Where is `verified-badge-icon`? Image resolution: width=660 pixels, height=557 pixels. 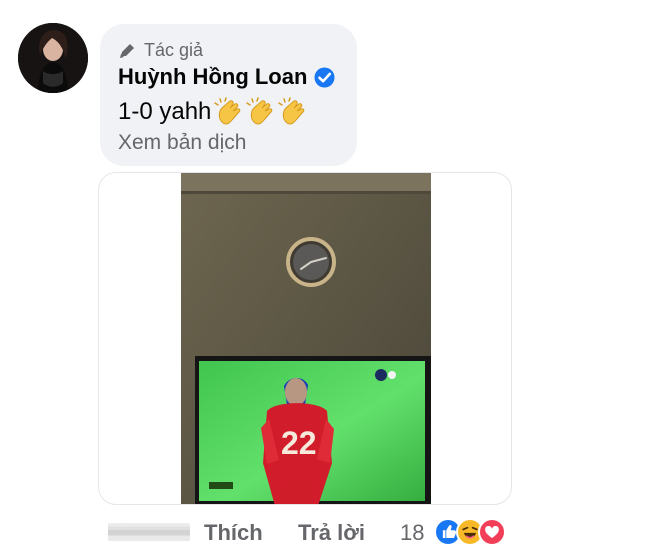 verified-badge-icon is located at coordinates (324, 77).